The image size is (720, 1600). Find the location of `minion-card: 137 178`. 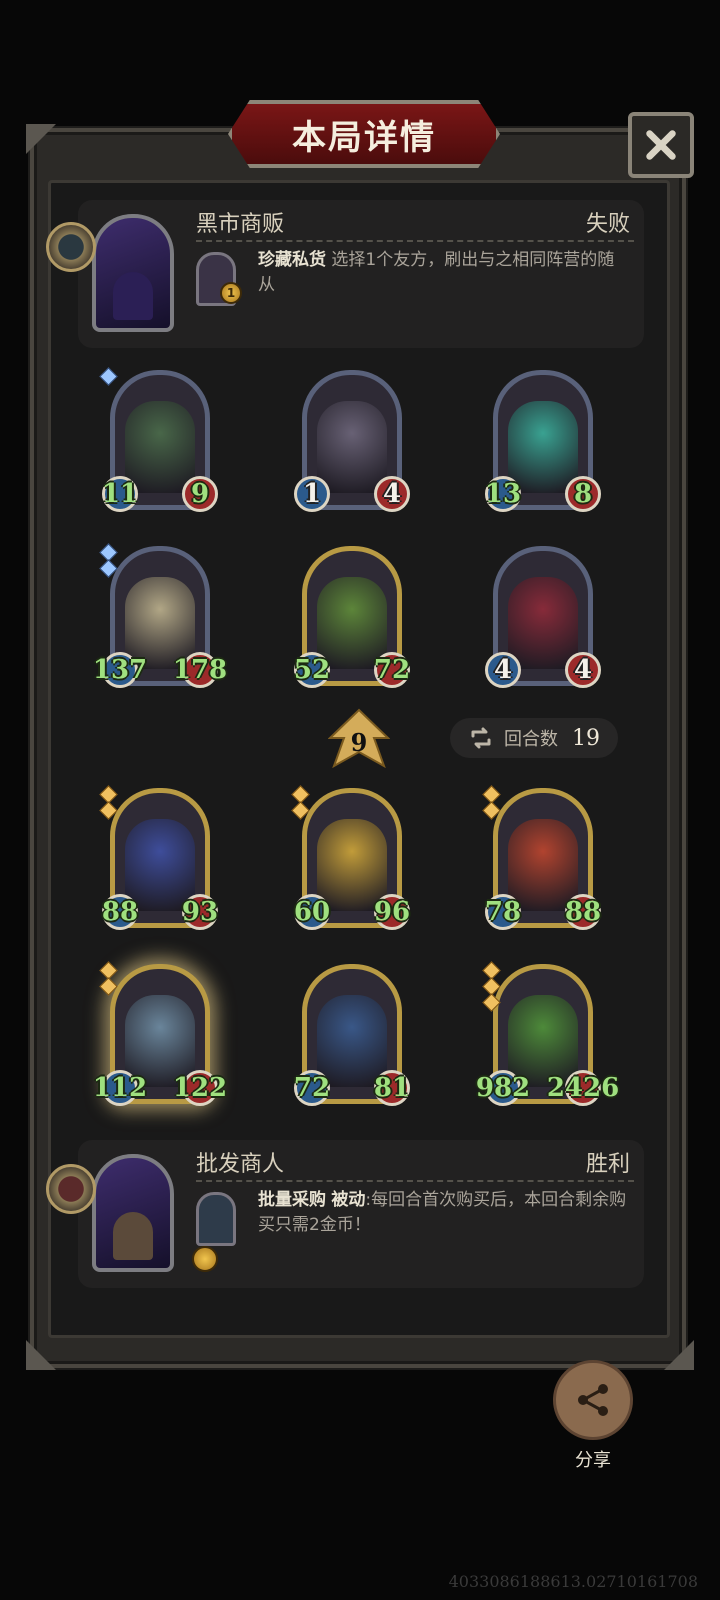

minion-card: 137 178 is located at coordinates (160, 617).